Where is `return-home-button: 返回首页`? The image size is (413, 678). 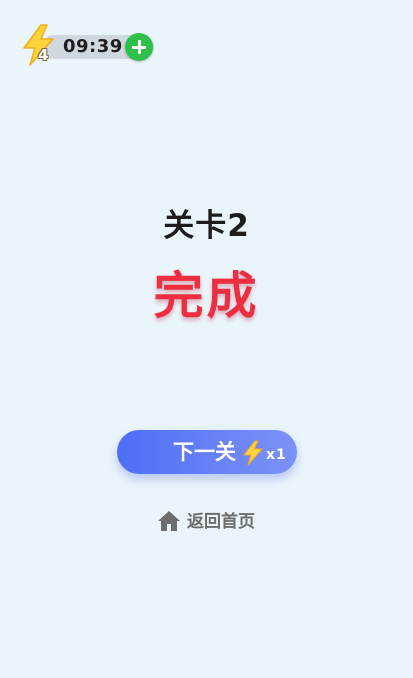 return-home-button: 返回首页 is located at coordinates (209, 522).